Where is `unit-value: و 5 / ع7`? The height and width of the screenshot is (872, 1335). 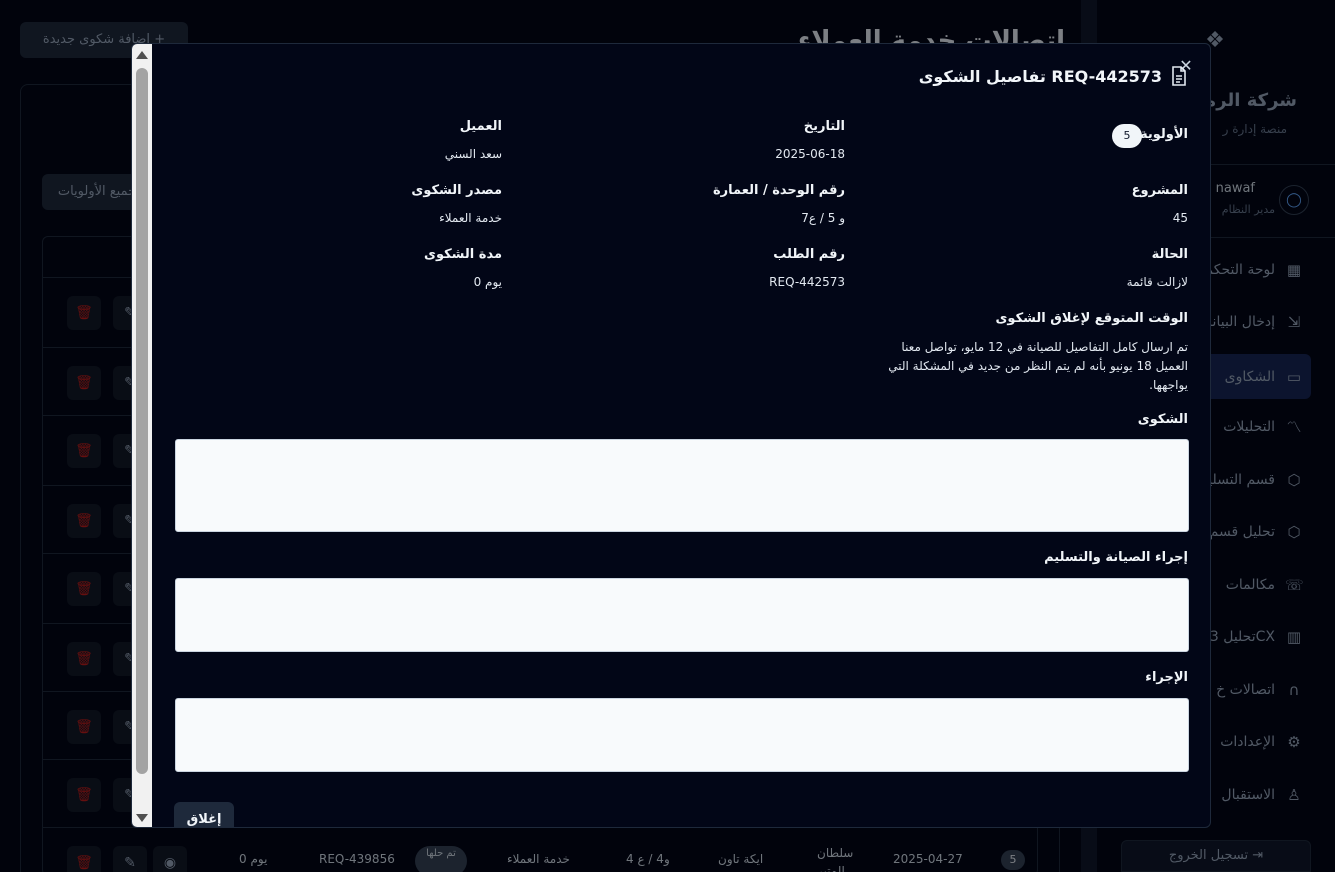
unit-value: و 5 / ع7 is located at coordinates (823, 218).